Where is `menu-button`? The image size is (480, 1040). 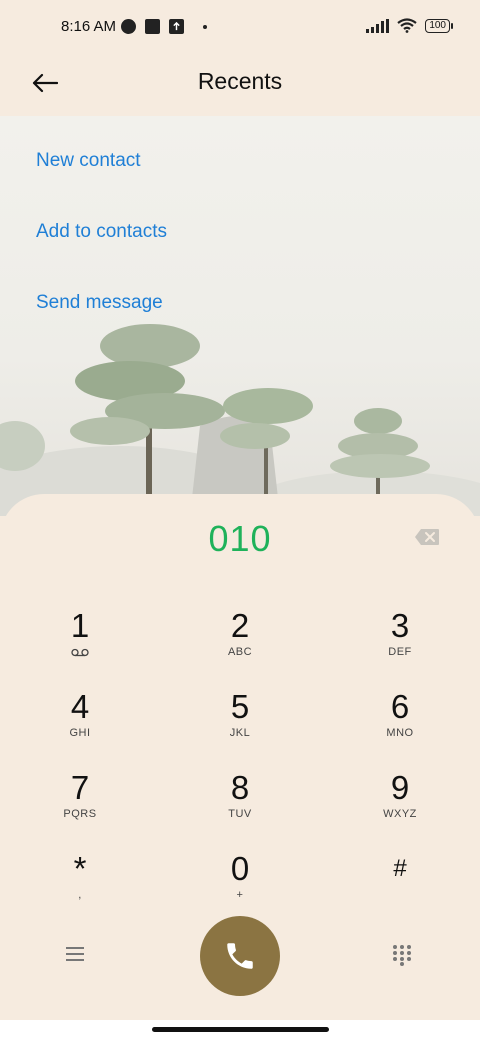 menu-button is located at coordinates (78, 954).